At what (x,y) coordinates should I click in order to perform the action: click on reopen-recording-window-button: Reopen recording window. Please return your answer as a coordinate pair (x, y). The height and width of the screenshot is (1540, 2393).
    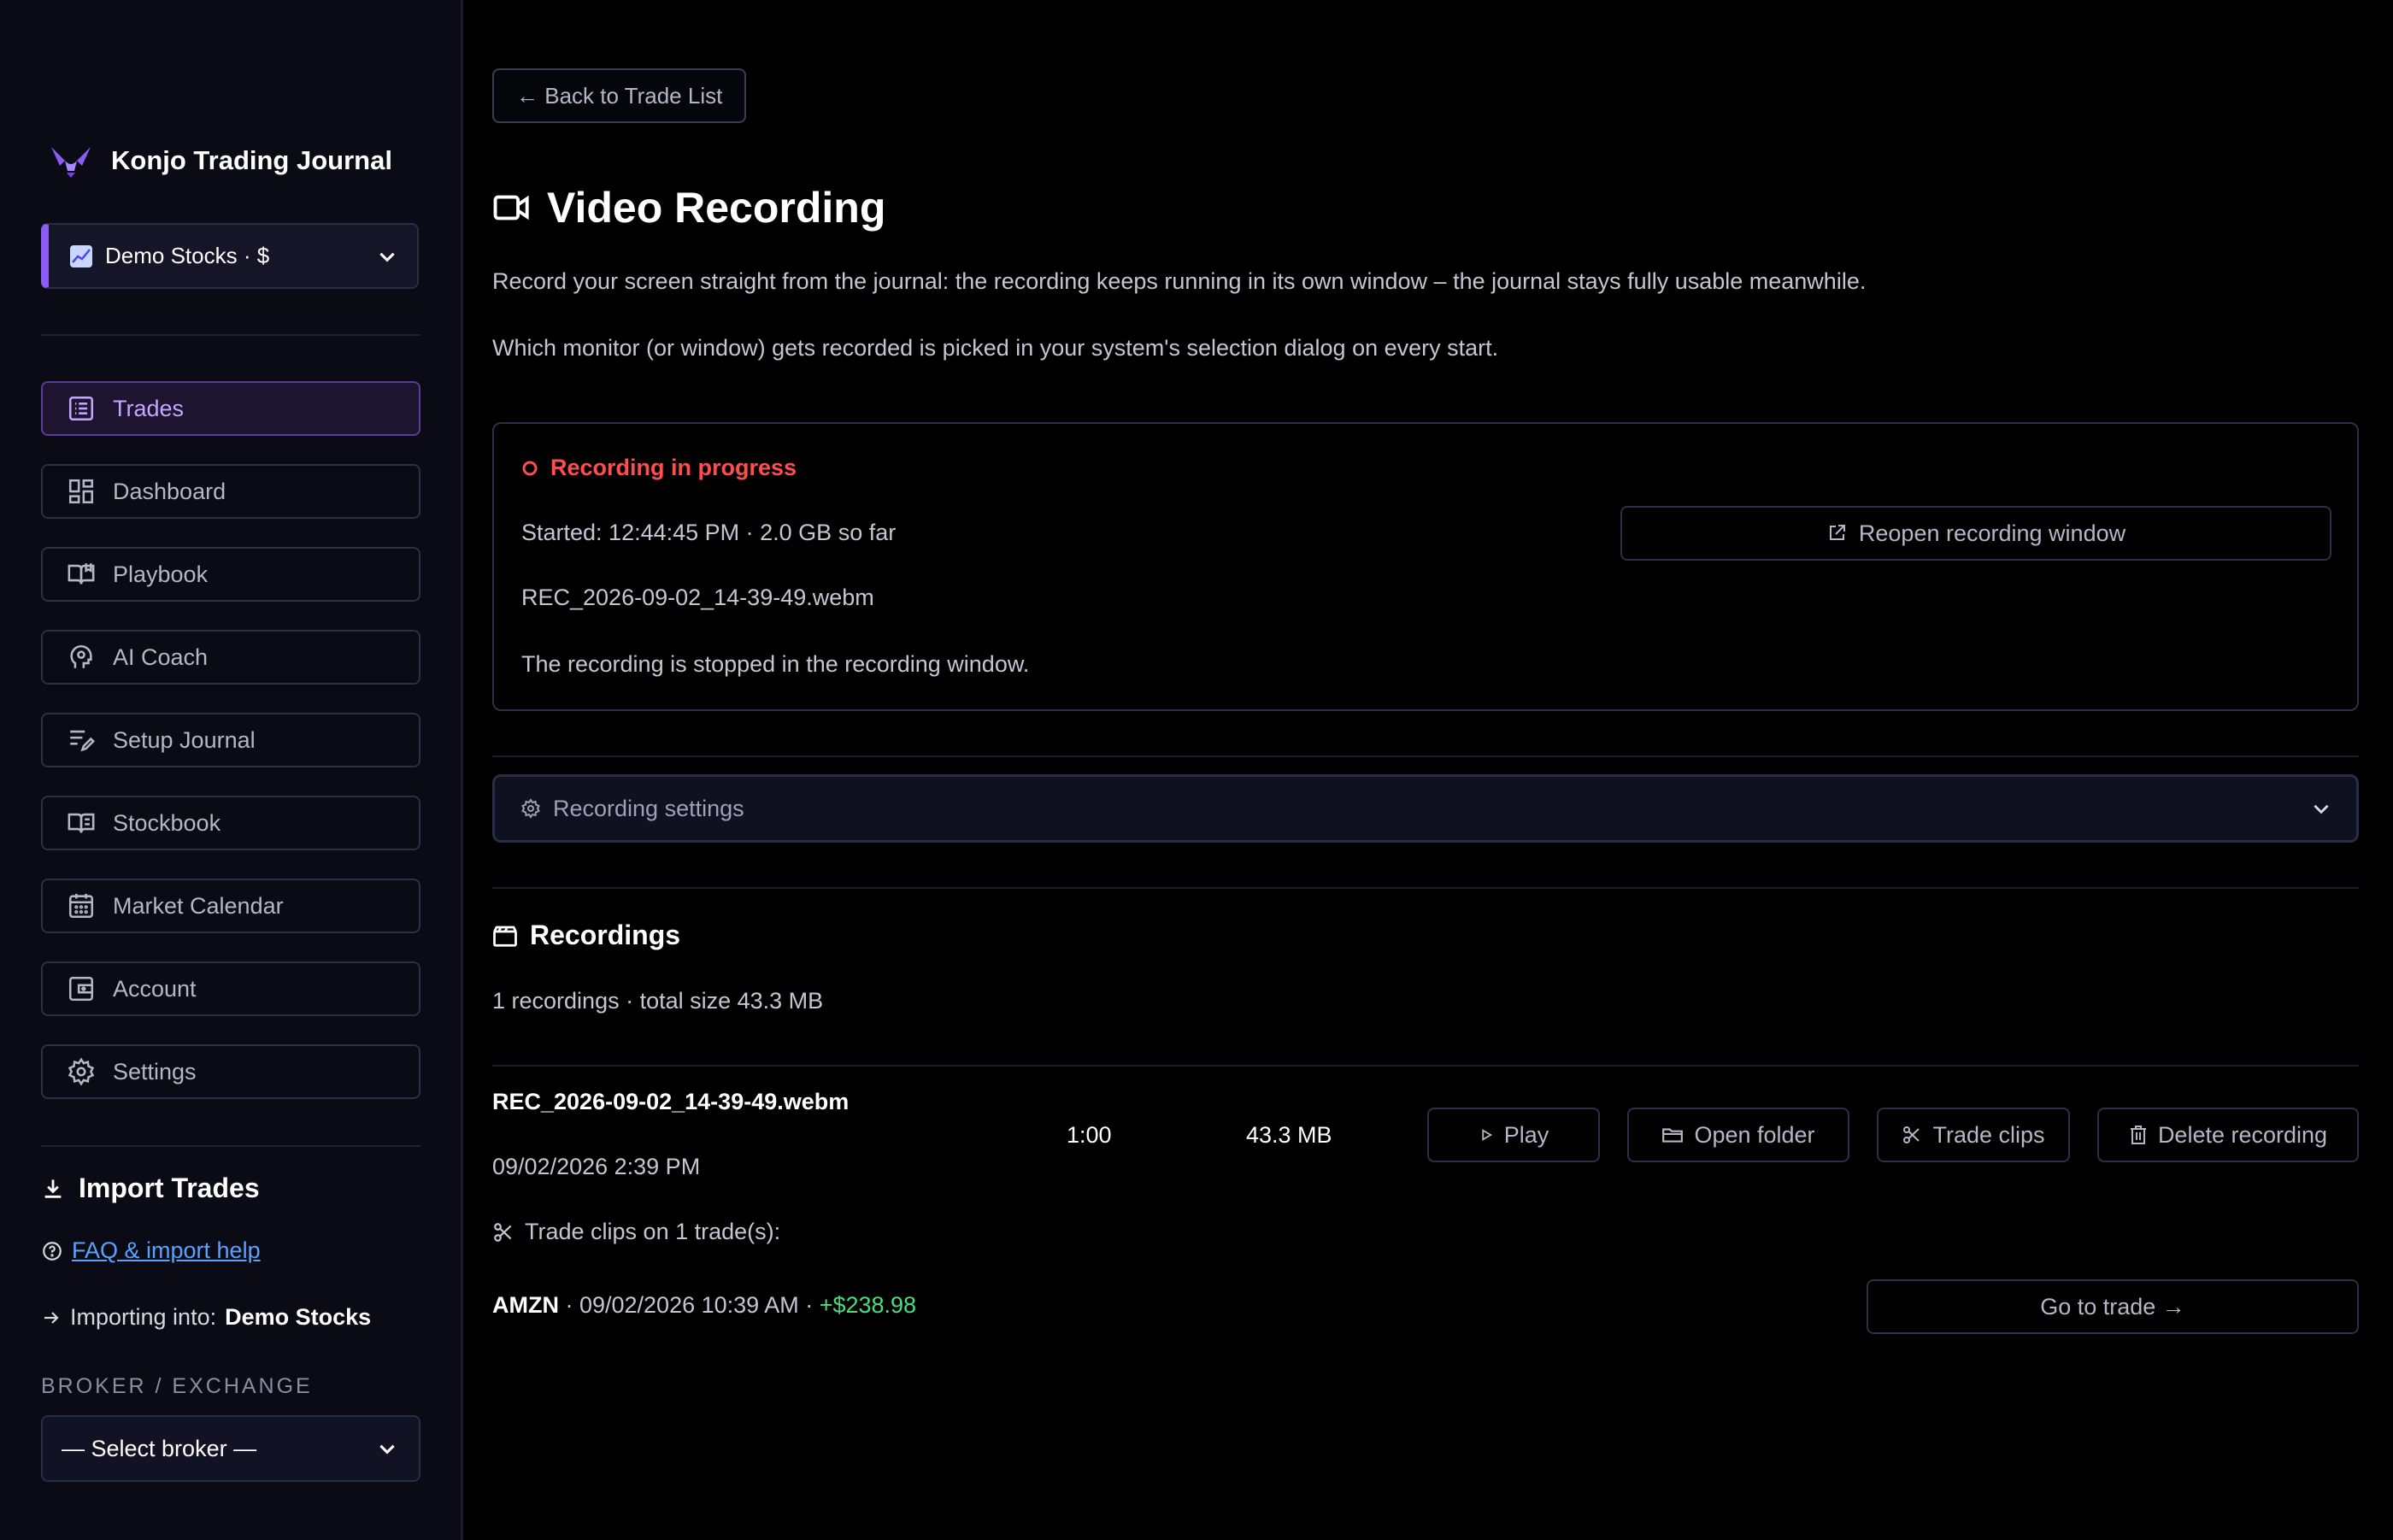
    Looking at the image, I should click on (1975, 533).